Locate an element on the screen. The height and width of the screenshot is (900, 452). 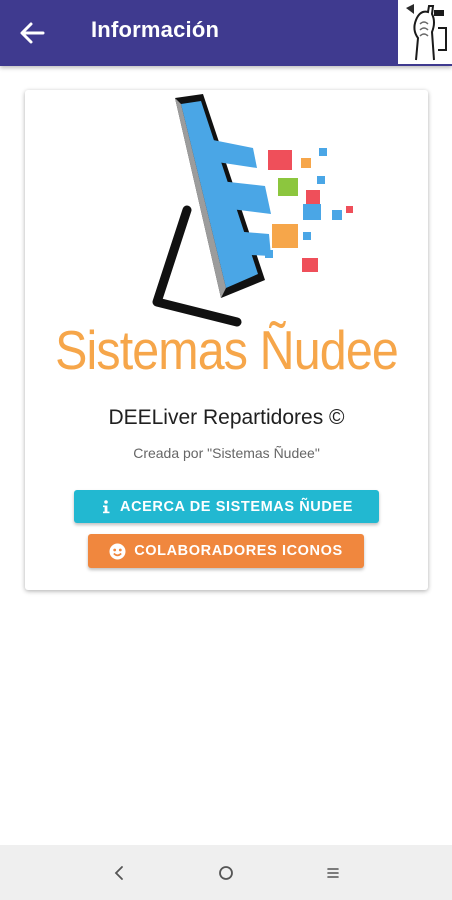
about-button-label: ACERCA DE SISTEMAS ÑUDEE is located at coordinates (236, 506).